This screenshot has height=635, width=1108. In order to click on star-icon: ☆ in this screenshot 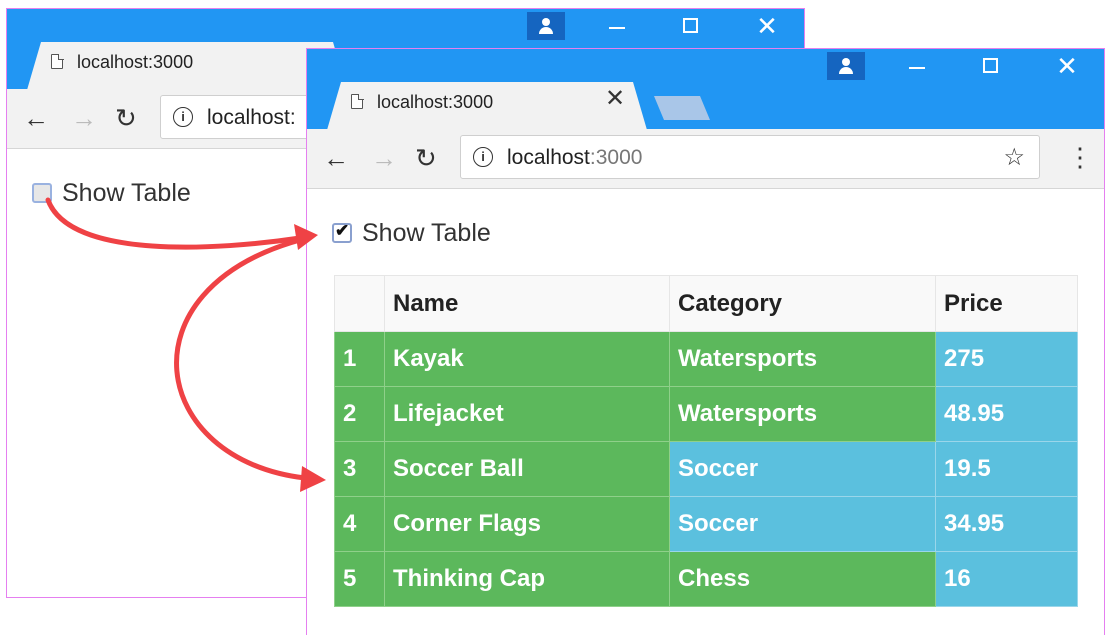, I will do `click(1014, 157)`.